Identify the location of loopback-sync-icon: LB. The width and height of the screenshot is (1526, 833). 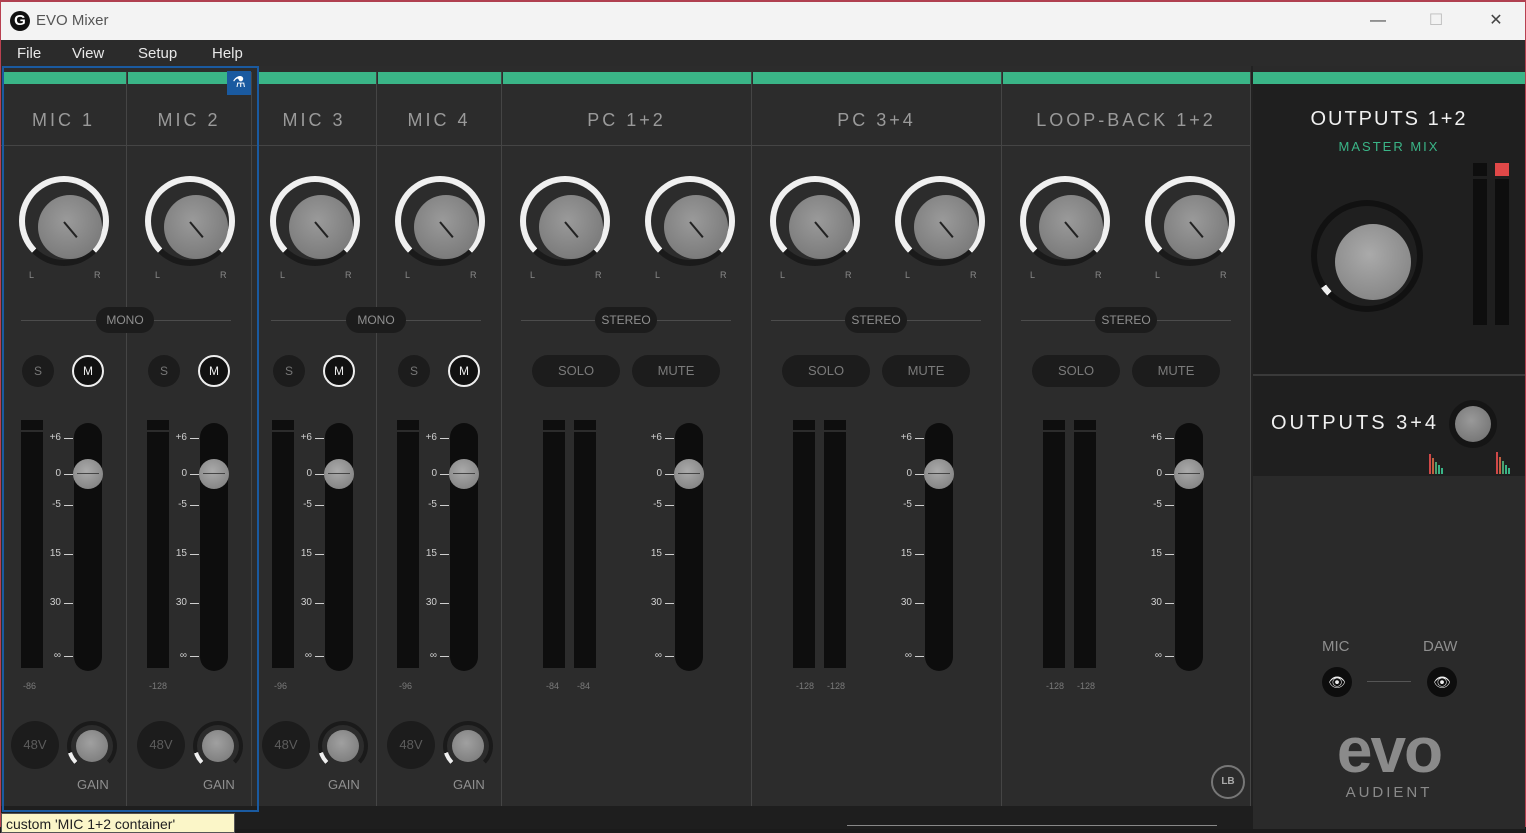
(1228, 782).